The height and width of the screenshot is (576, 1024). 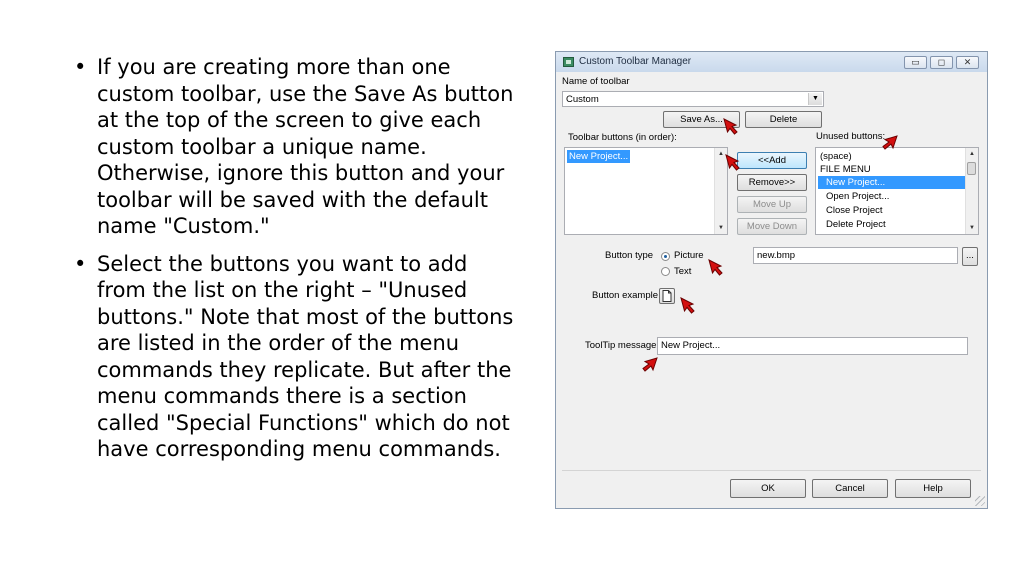 What do you see at coordinates (693, 99) in the screenshot?
I see `toolbar-name-dropdown: Custom ▼` at bounding box center [693, 99].